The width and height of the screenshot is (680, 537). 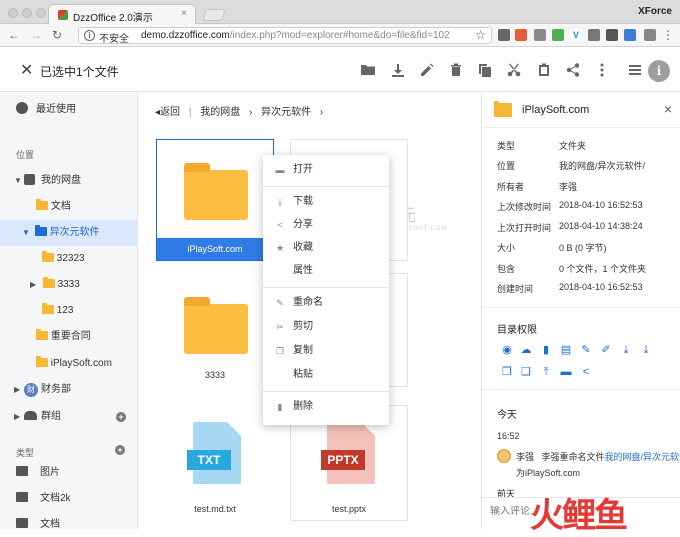 What do you see at coordinates (586, 350) in the screenshot?
I see `edit-perm-icon: ✎` at bounding box center [586, 350].